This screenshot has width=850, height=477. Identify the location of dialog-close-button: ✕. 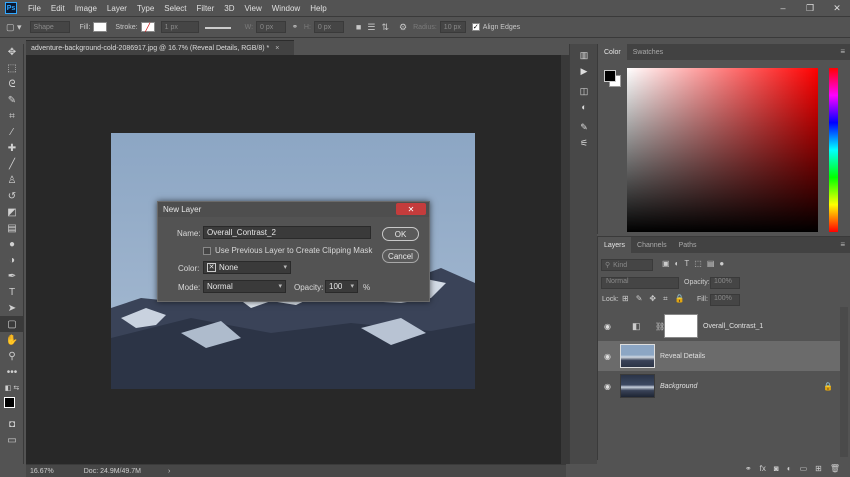
(411, 209).